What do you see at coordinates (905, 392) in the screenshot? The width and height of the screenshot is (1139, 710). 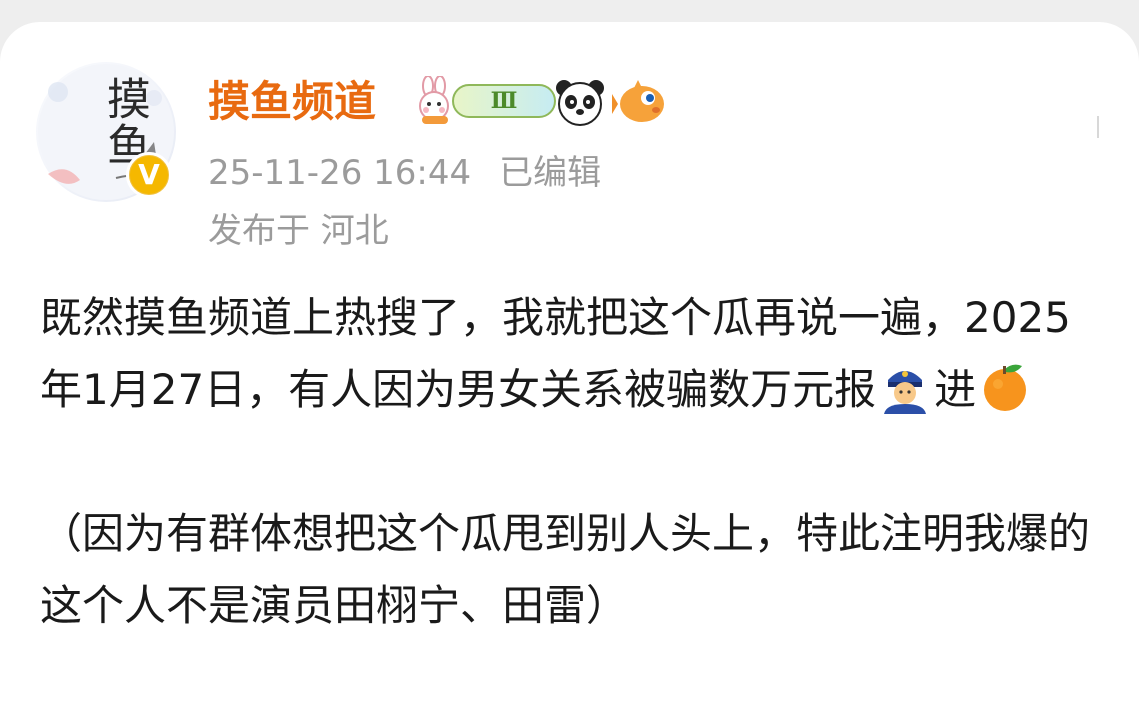 I see `police-officer-icon` at bounding box center [905, 392].